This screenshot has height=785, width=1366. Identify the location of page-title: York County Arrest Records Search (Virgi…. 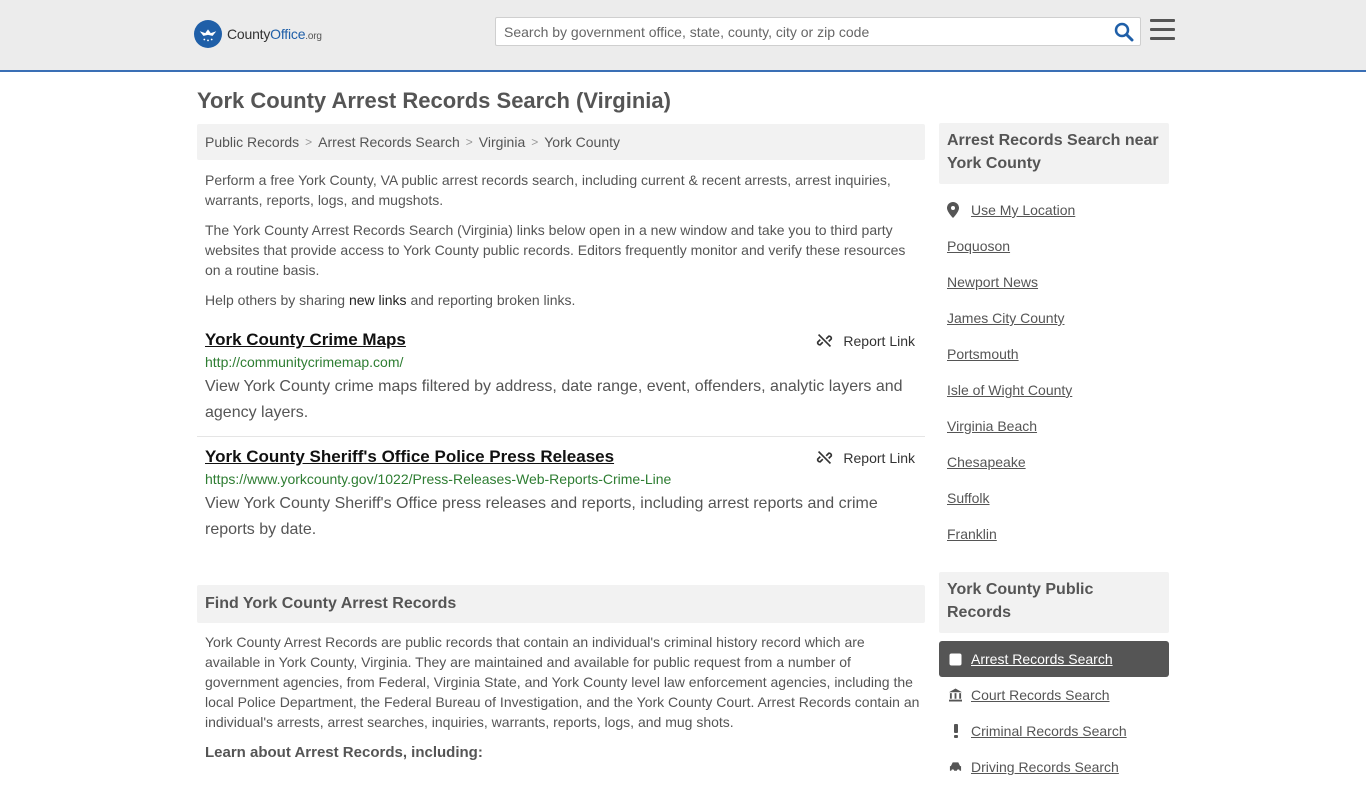
(434, 100).